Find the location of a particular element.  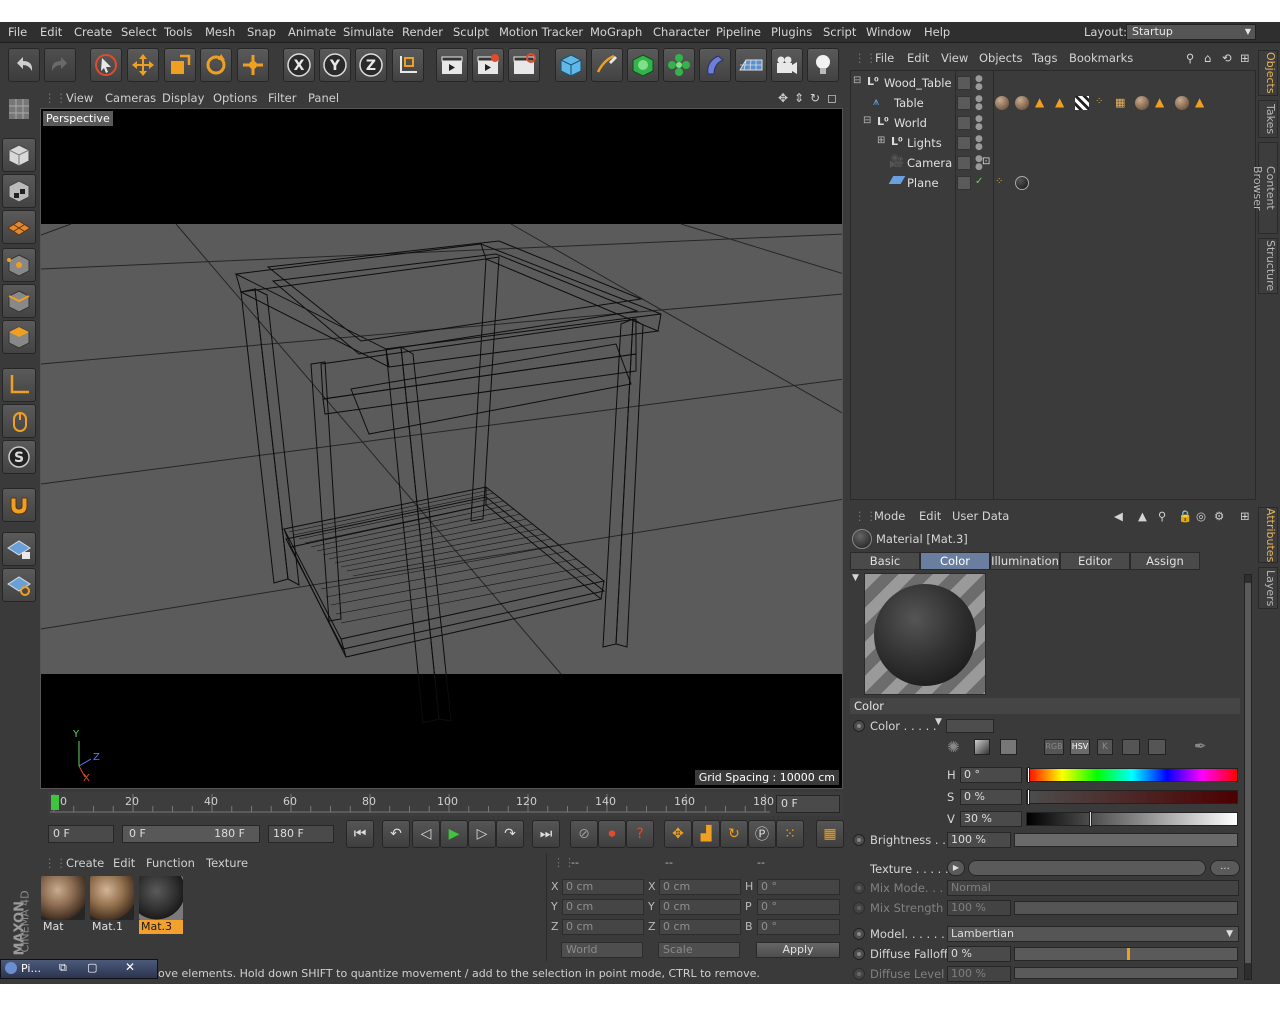

material-swatch-mat: Mat is located at coordinates (63, 905).